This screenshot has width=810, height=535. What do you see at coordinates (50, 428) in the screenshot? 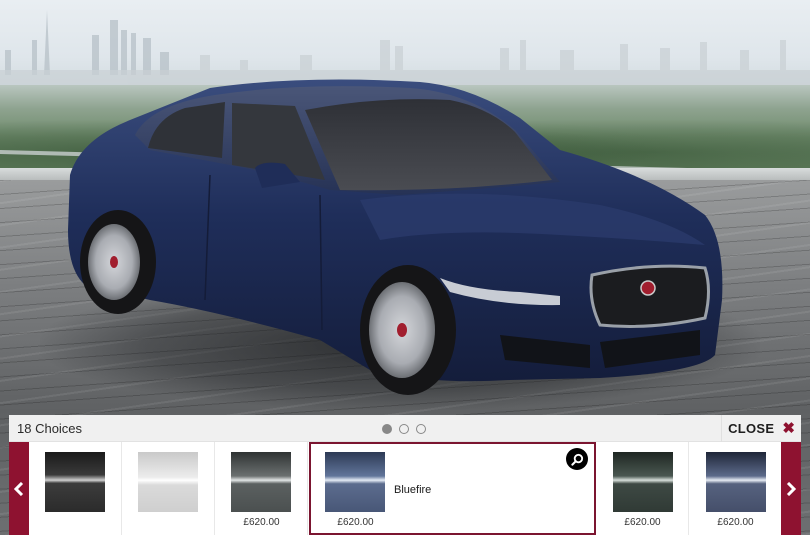
I see `choices-count: 18 Choices` at bounding box center [50, 428].